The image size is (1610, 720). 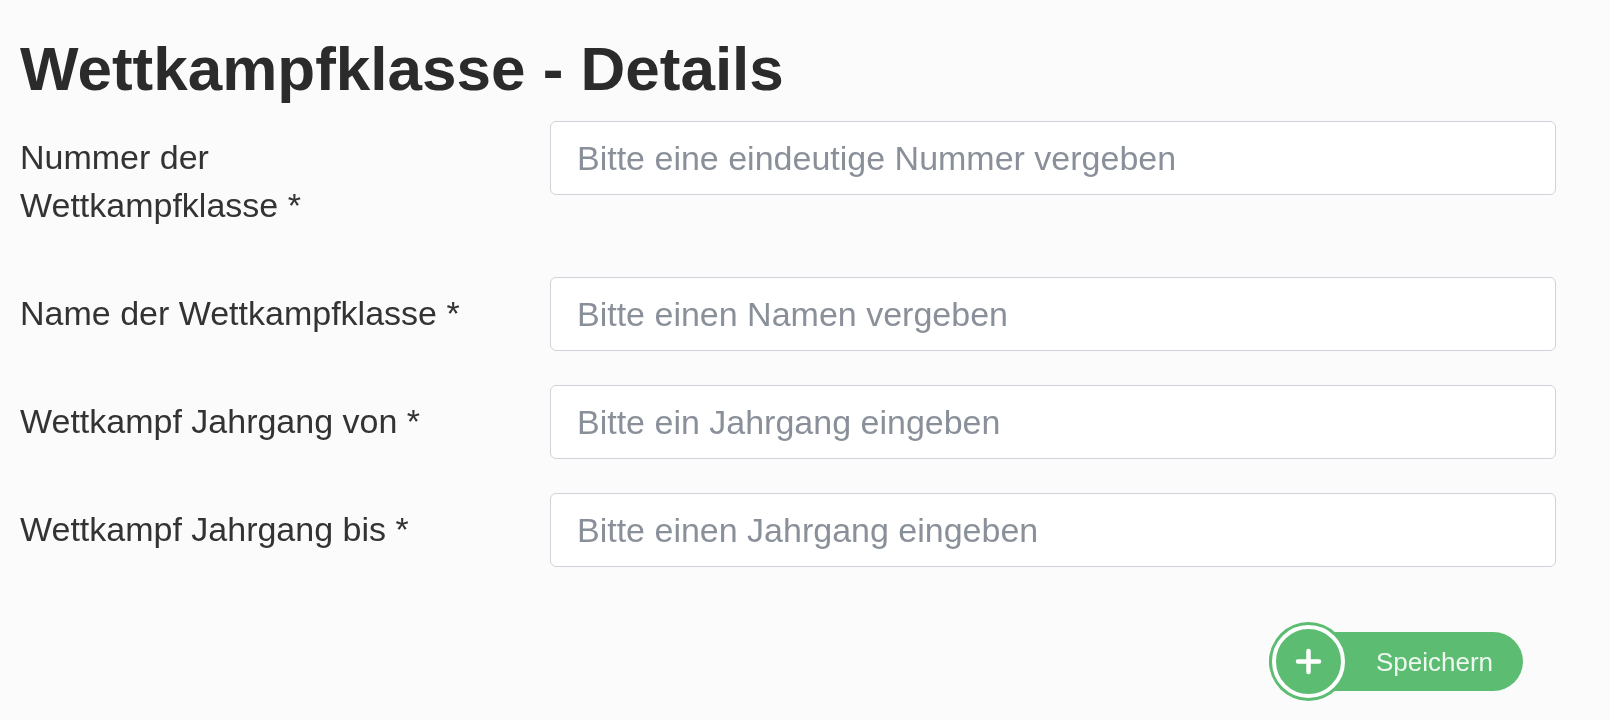 What do you see at coordinates (1395, 661) in the screenshot?
I see `save-button: Speichern` at bounding box center [1395, 661].